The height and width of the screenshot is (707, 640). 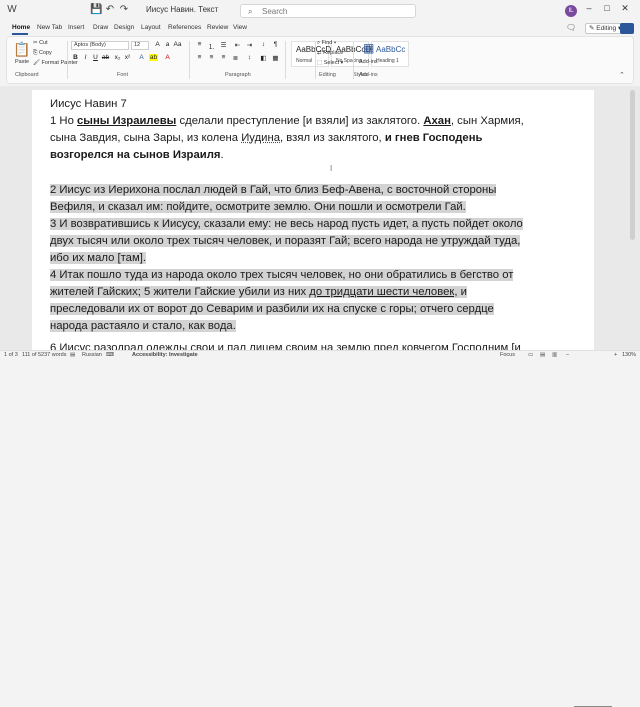 I want to click on page-count: 1 of 3, so click(x=11, y=355).